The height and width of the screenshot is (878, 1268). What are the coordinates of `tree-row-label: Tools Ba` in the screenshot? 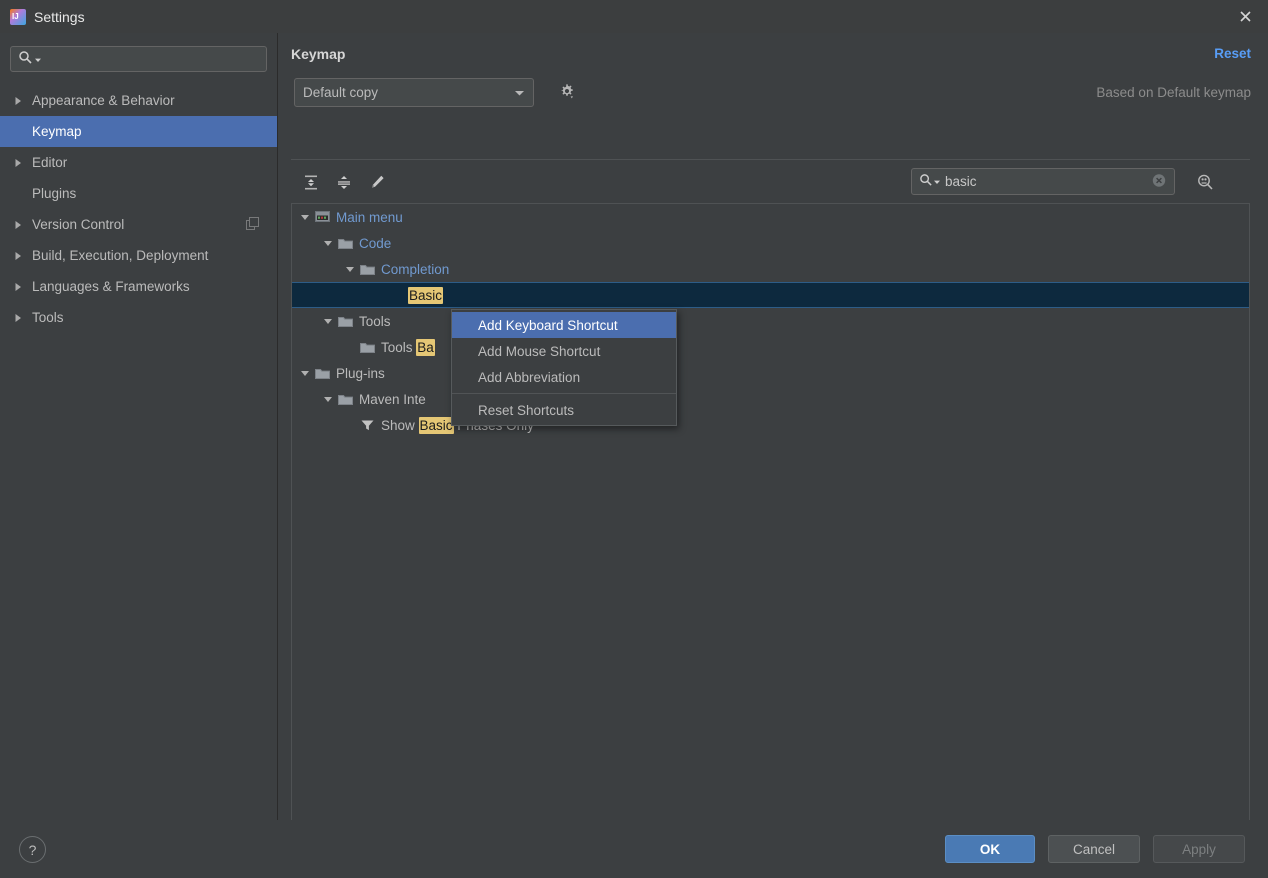 It's located at (408, 347).